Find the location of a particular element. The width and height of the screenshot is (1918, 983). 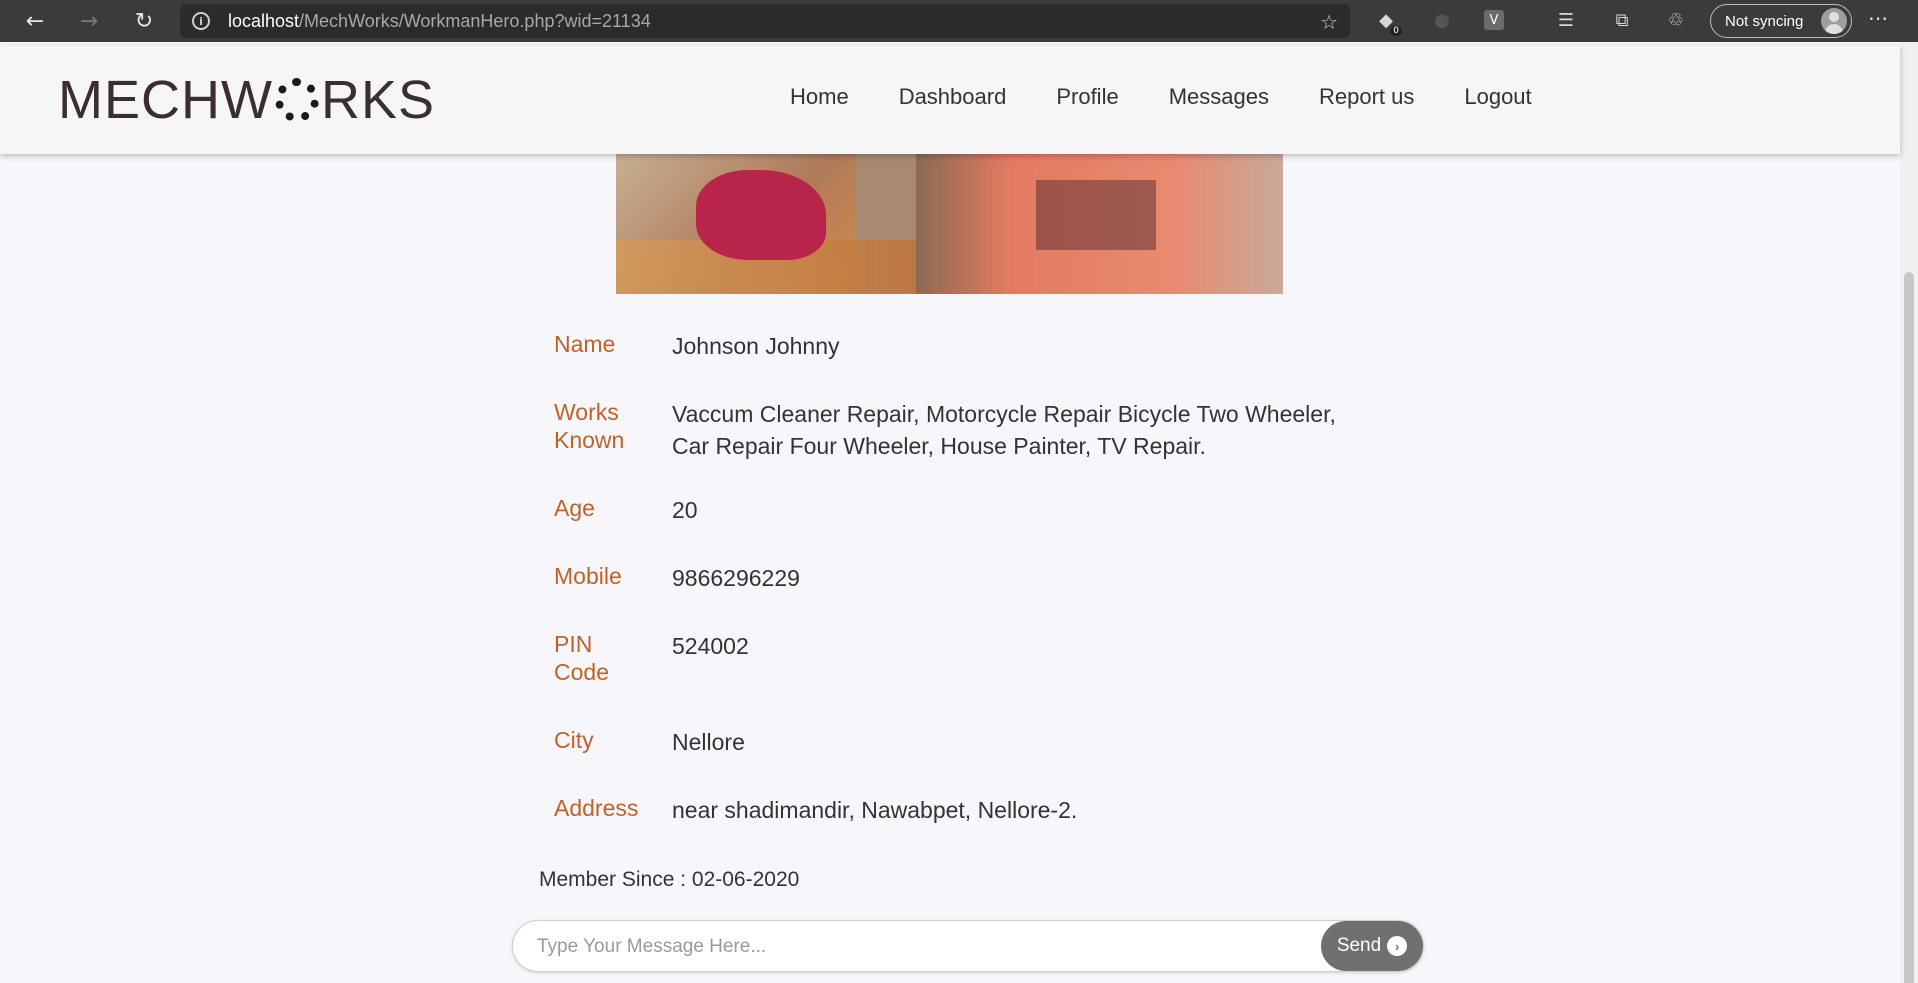

forward-icon: → is located at coordinates (89, 21).